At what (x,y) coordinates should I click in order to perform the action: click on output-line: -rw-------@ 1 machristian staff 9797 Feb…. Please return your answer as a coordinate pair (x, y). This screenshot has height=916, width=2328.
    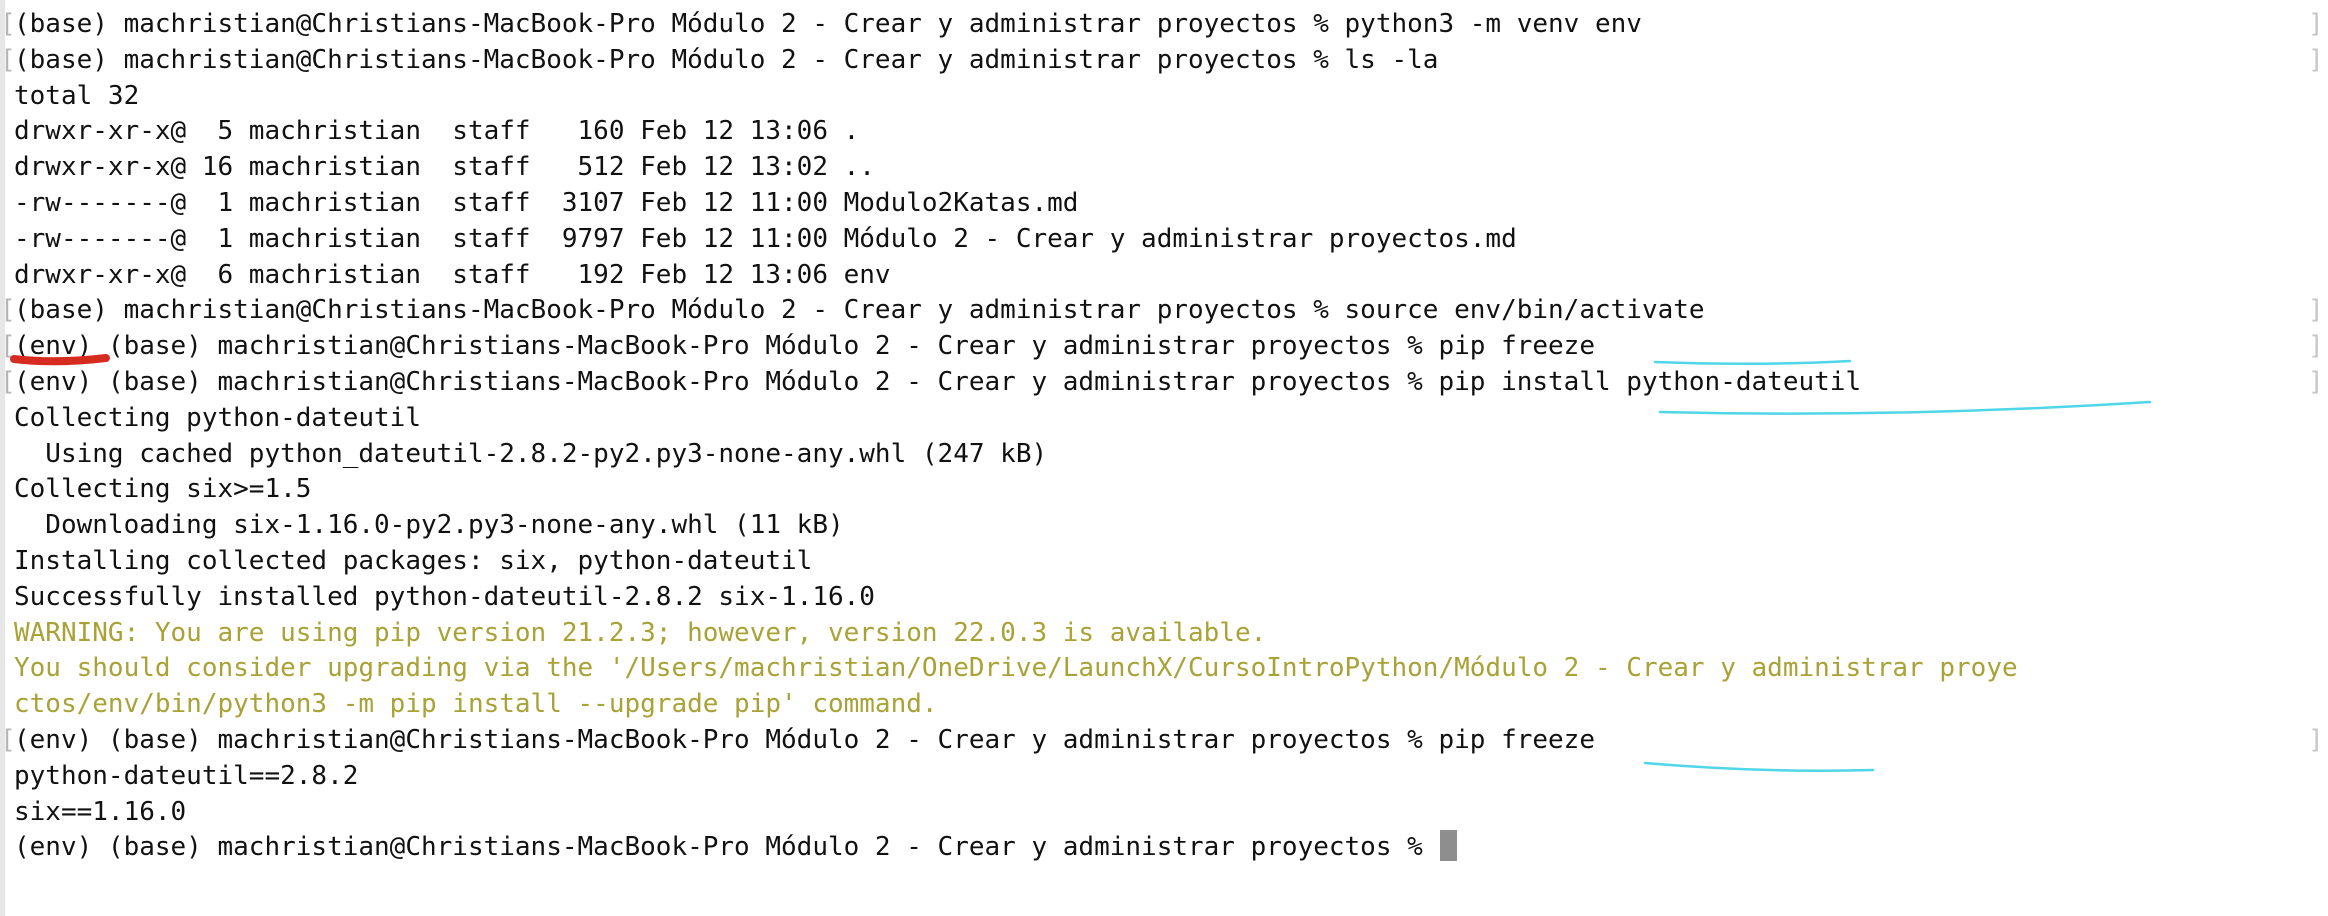
    Looking at the image, I should click on (1016, 240).